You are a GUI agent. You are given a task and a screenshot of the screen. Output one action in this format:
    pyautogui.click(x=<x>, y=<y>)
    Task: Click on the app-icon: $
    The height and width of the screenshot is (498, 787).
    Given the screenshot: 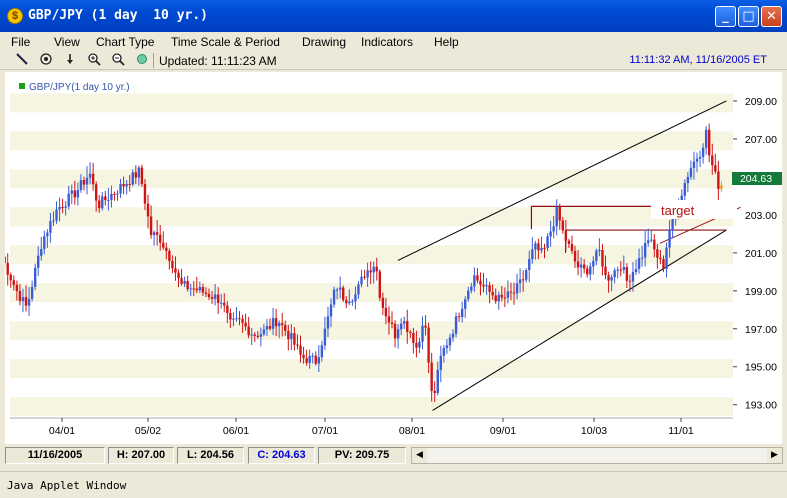 What is the action you would take?
    pyautogui.click(x=15, y=16)
    